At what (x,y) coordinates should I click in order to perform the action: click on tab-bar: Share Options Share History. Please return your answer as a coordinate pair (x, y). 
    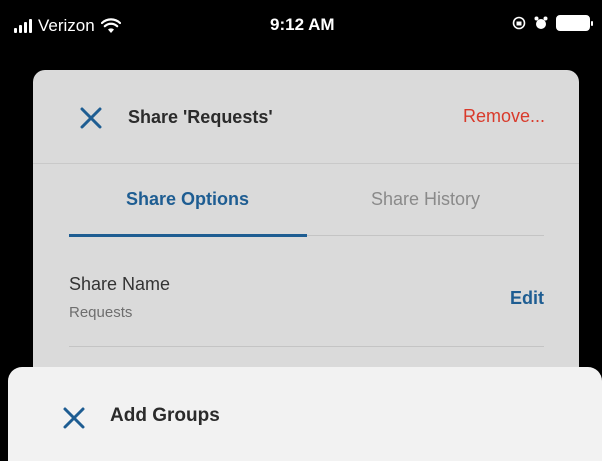
    Looking at the image, I should click on (306, 200).